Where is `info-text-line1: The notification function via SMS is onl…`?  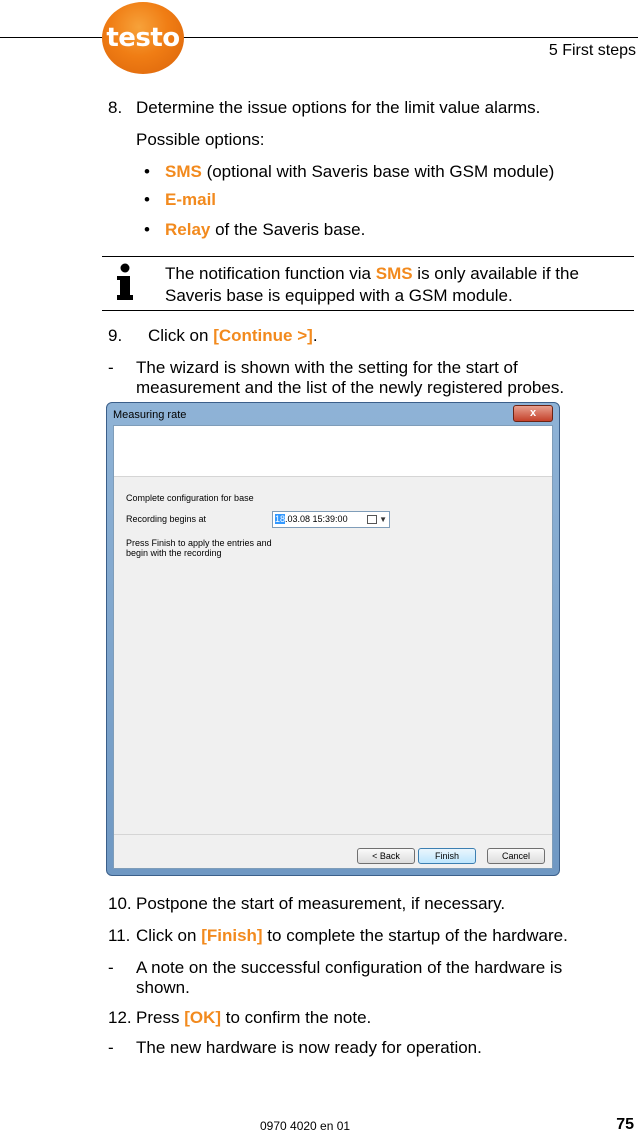 info-text-line1: The notification function via SMS is onl… is located at coordinates (372, 273).